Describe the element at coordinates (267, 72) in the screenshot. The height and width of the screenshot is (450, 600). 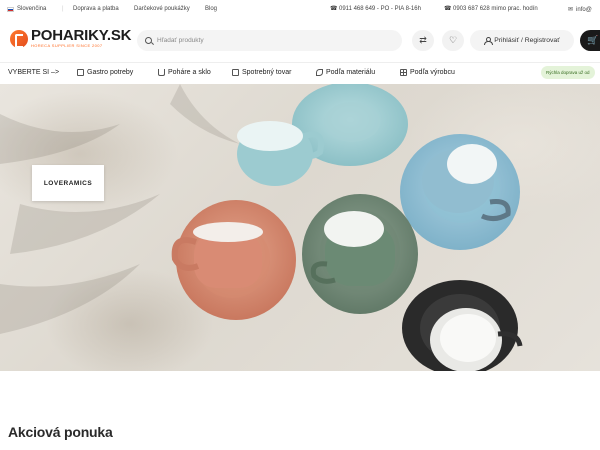
I see `nav-item-label: Spotrebný tovar` at that location.